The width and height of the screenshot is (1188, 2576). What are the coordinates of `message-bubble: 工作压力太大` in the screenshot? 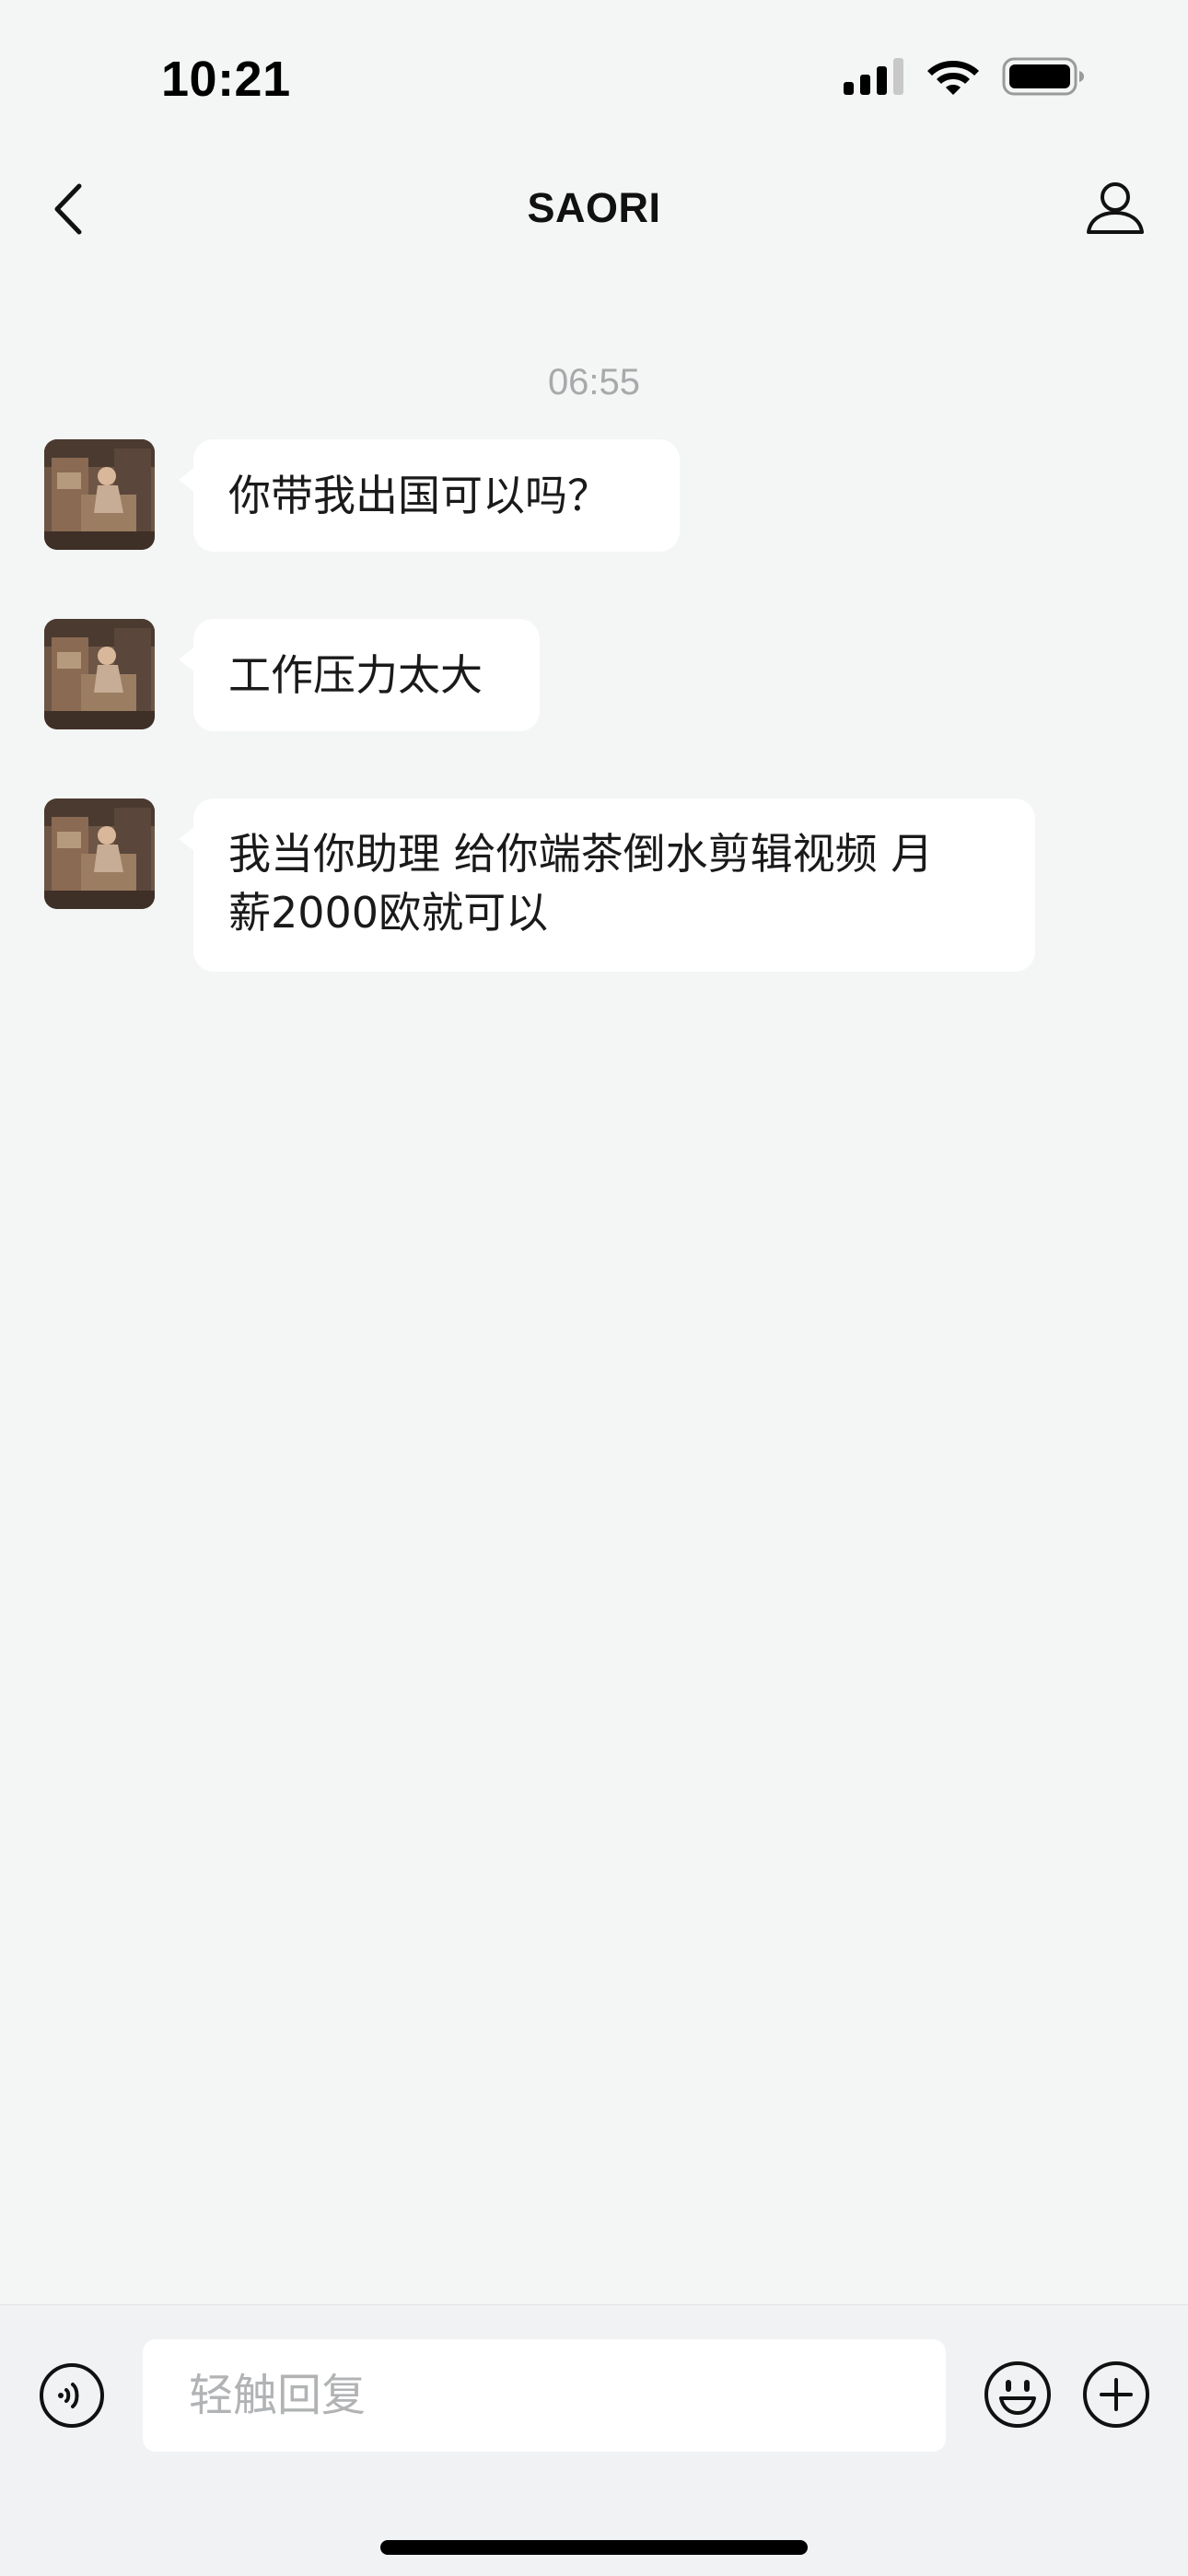 It's located at (359, 675).